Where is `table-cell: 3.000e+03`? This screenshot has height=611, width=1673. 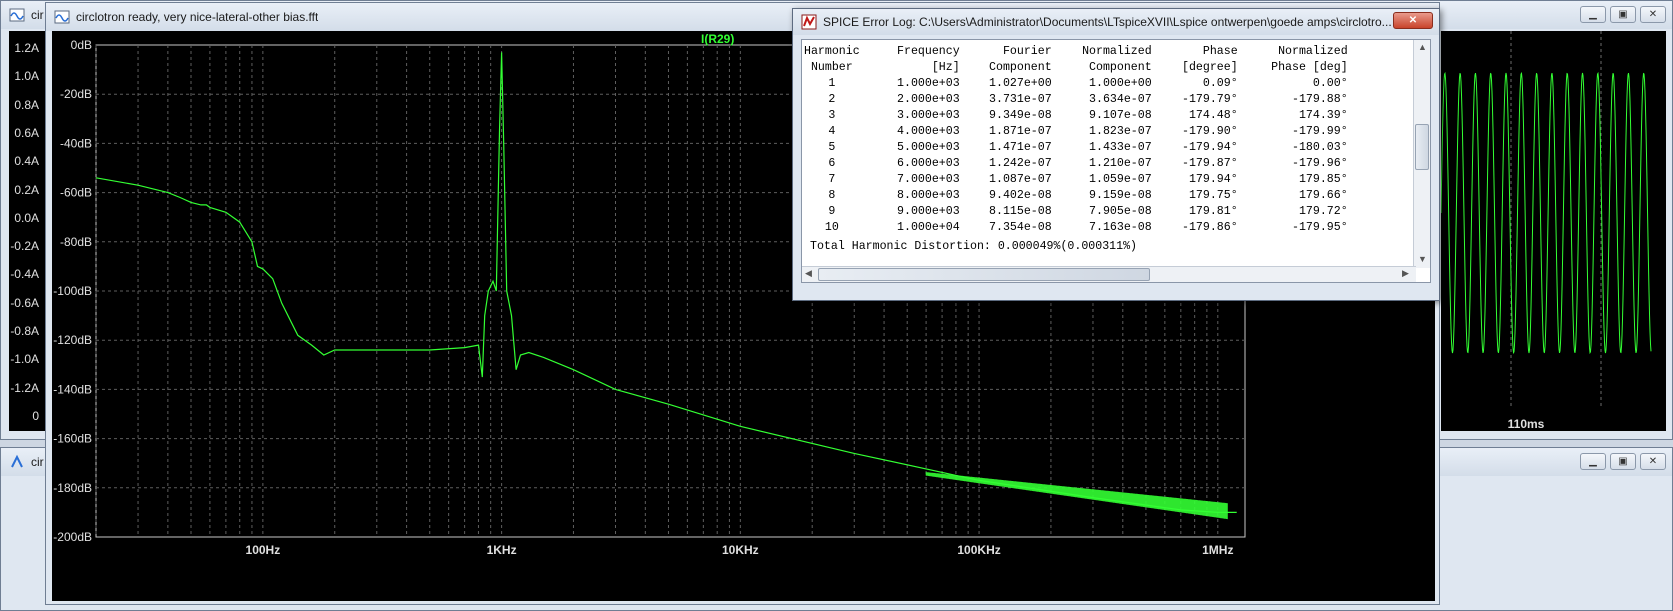
table-cell: 3.000e+03 is located at coordinates (928, 115).